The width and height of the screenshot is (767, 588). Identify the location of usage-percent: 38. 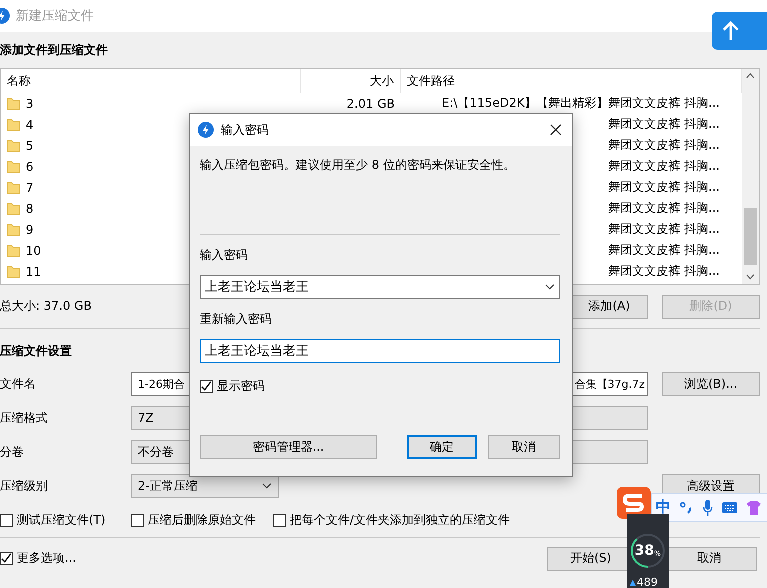
(644, 551).